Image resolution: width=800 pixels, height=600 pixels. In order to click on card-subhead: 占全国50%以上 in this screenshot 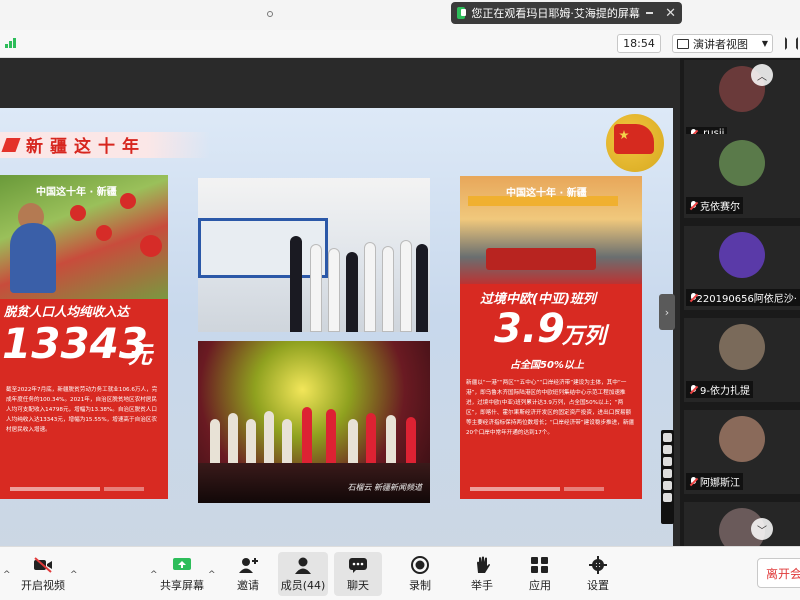, I will do `click(547, 365)`.